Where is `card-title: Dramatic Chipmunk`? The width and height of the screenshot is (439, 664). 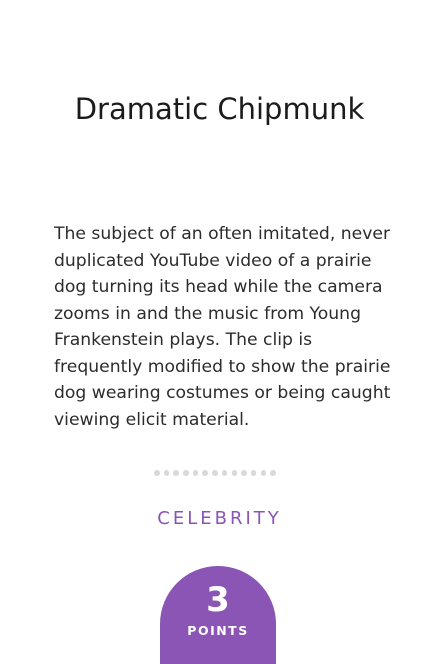
card-title: Dramatic Chipmunk is located at coordinates (219, 109).